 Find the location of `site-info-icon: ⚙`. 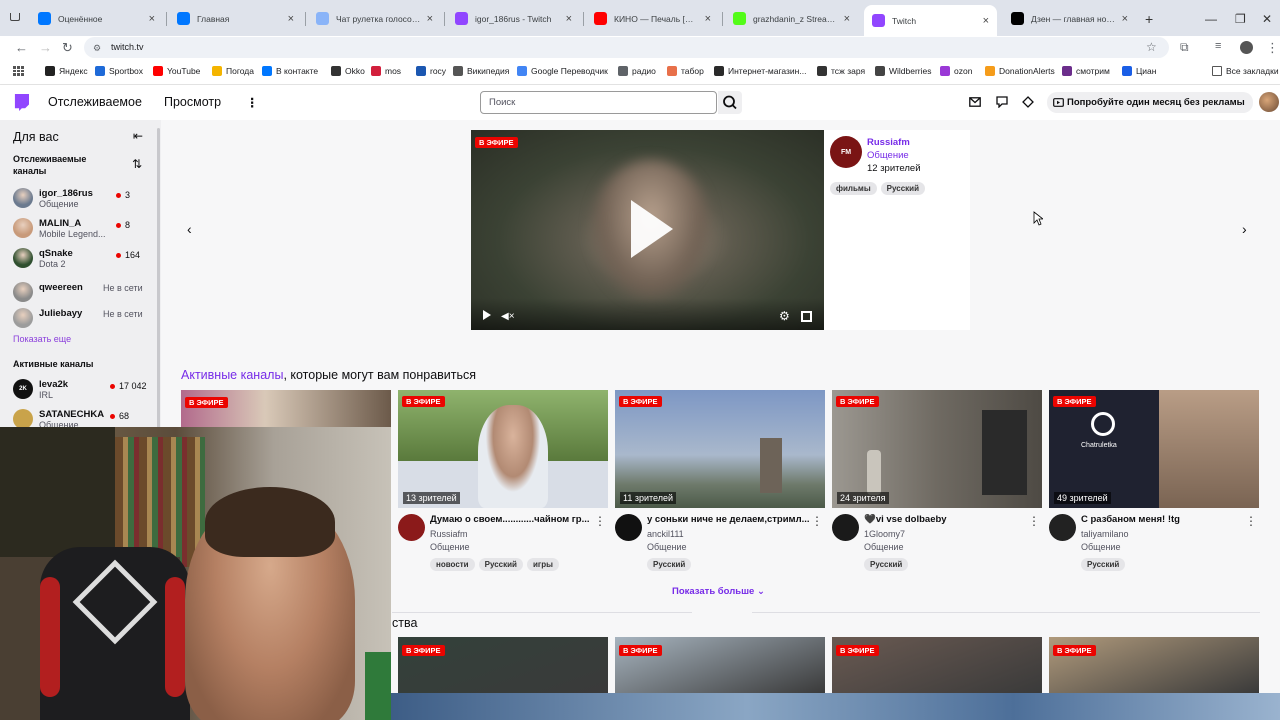

site-info-icon: ⚙ is located at coordinates (97, 48).